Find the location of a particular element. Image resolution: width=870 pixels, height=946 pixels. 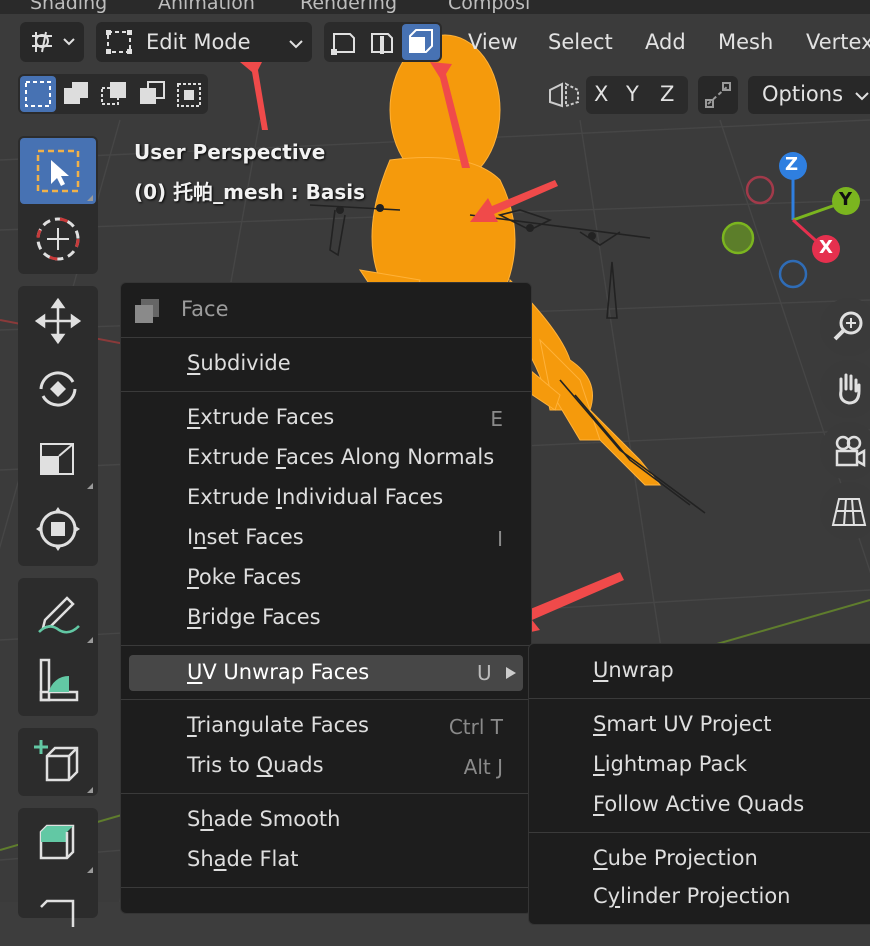

add-cube-tool is located at coordinates (58, 763).